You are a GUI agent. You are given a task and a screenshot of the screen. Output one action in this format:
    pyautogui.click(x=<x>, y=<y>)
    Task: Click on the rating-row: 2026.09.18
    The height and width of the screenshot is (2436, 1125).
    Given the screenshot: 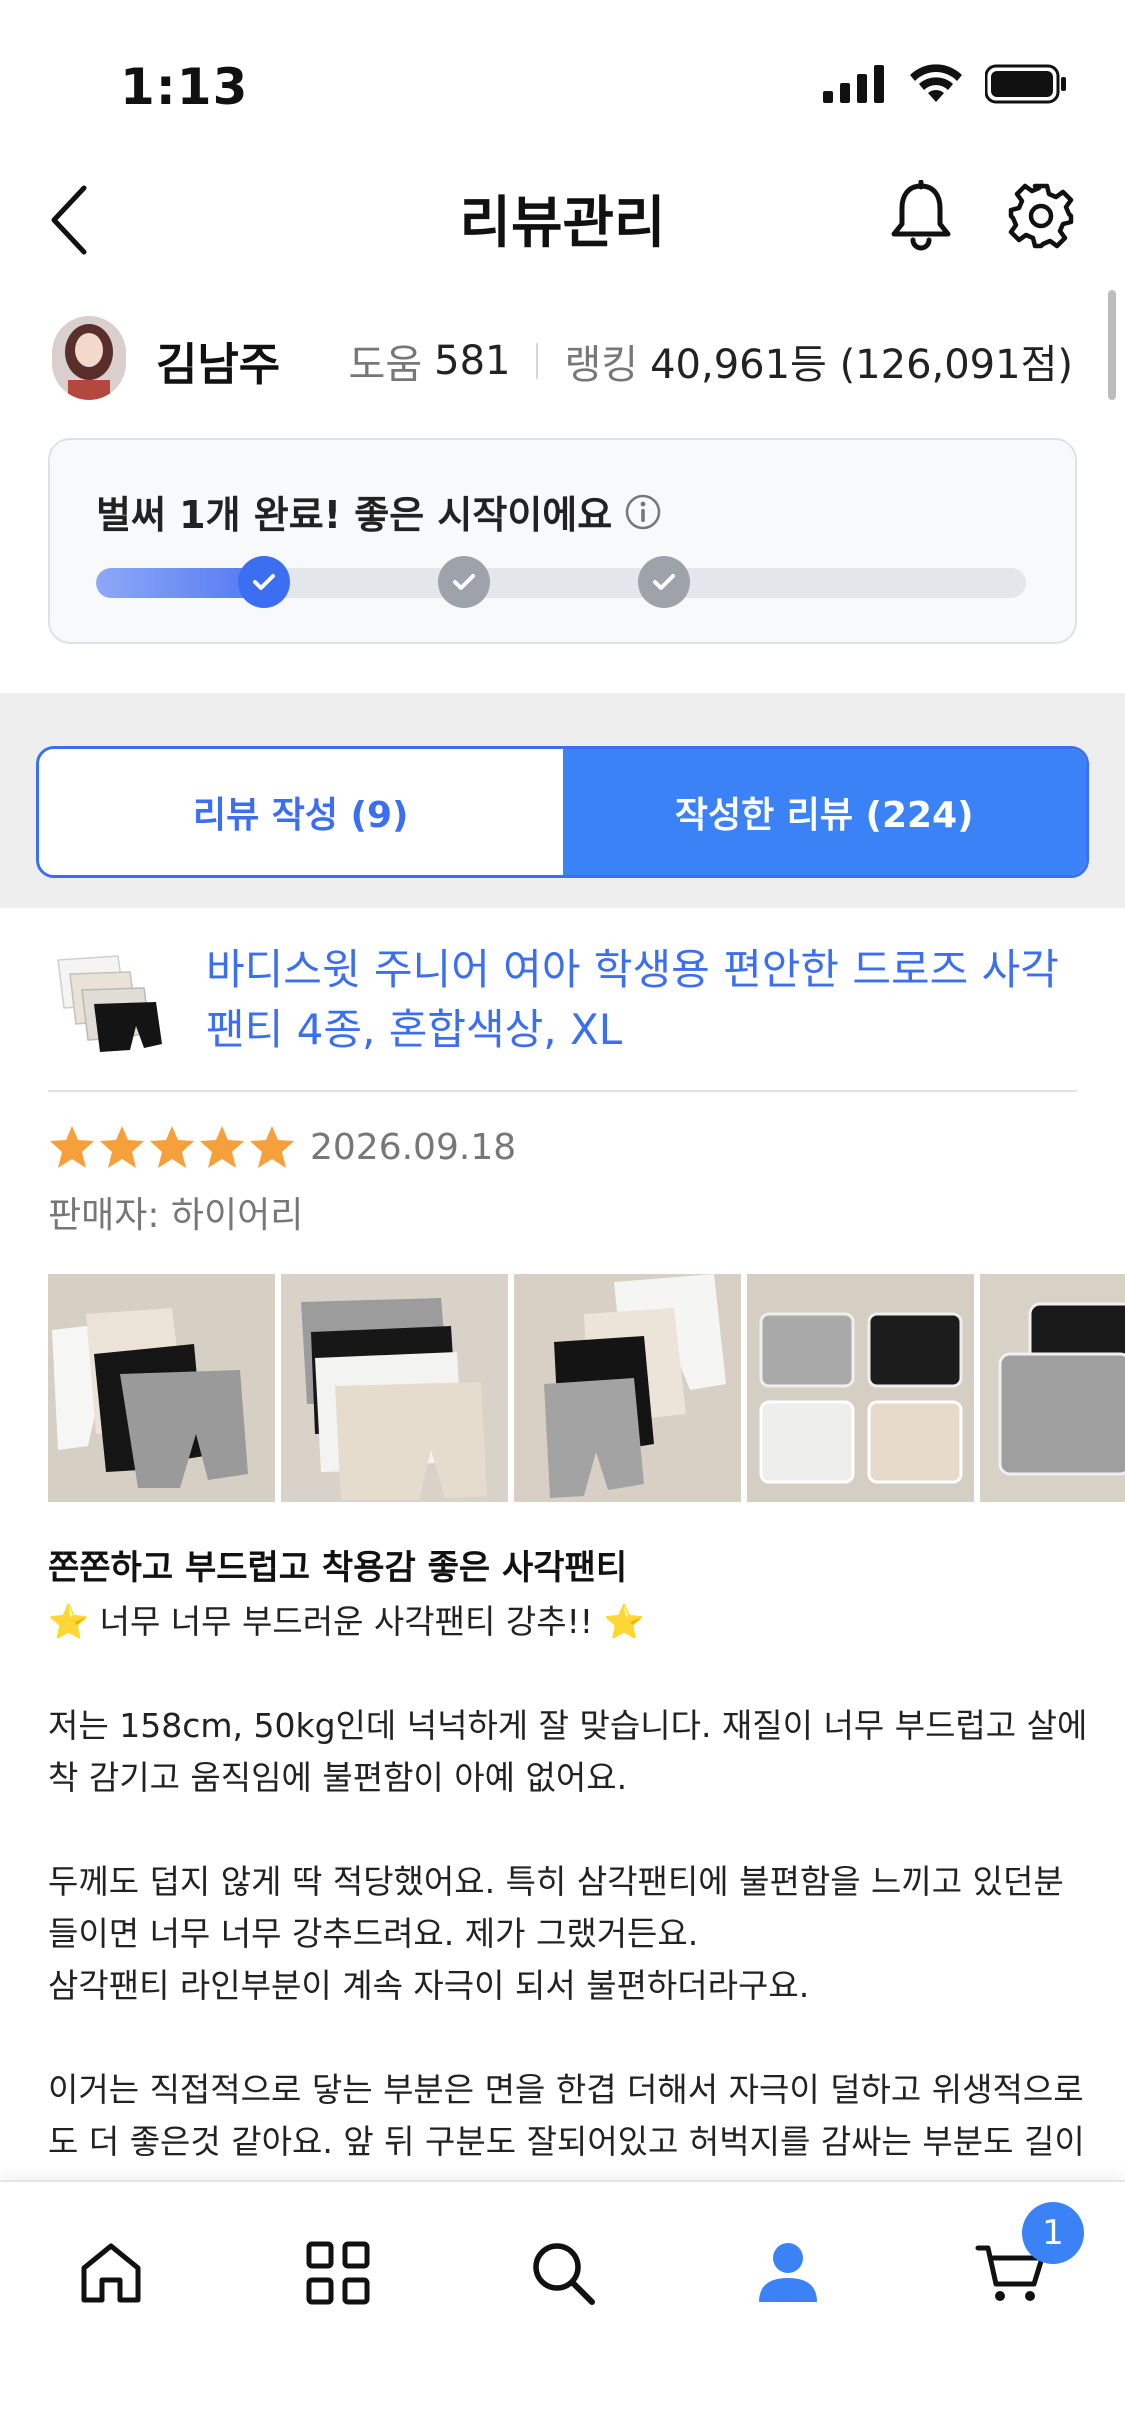 What is the action you would take?
    pyautogui.click(x=282, y=1147)
    